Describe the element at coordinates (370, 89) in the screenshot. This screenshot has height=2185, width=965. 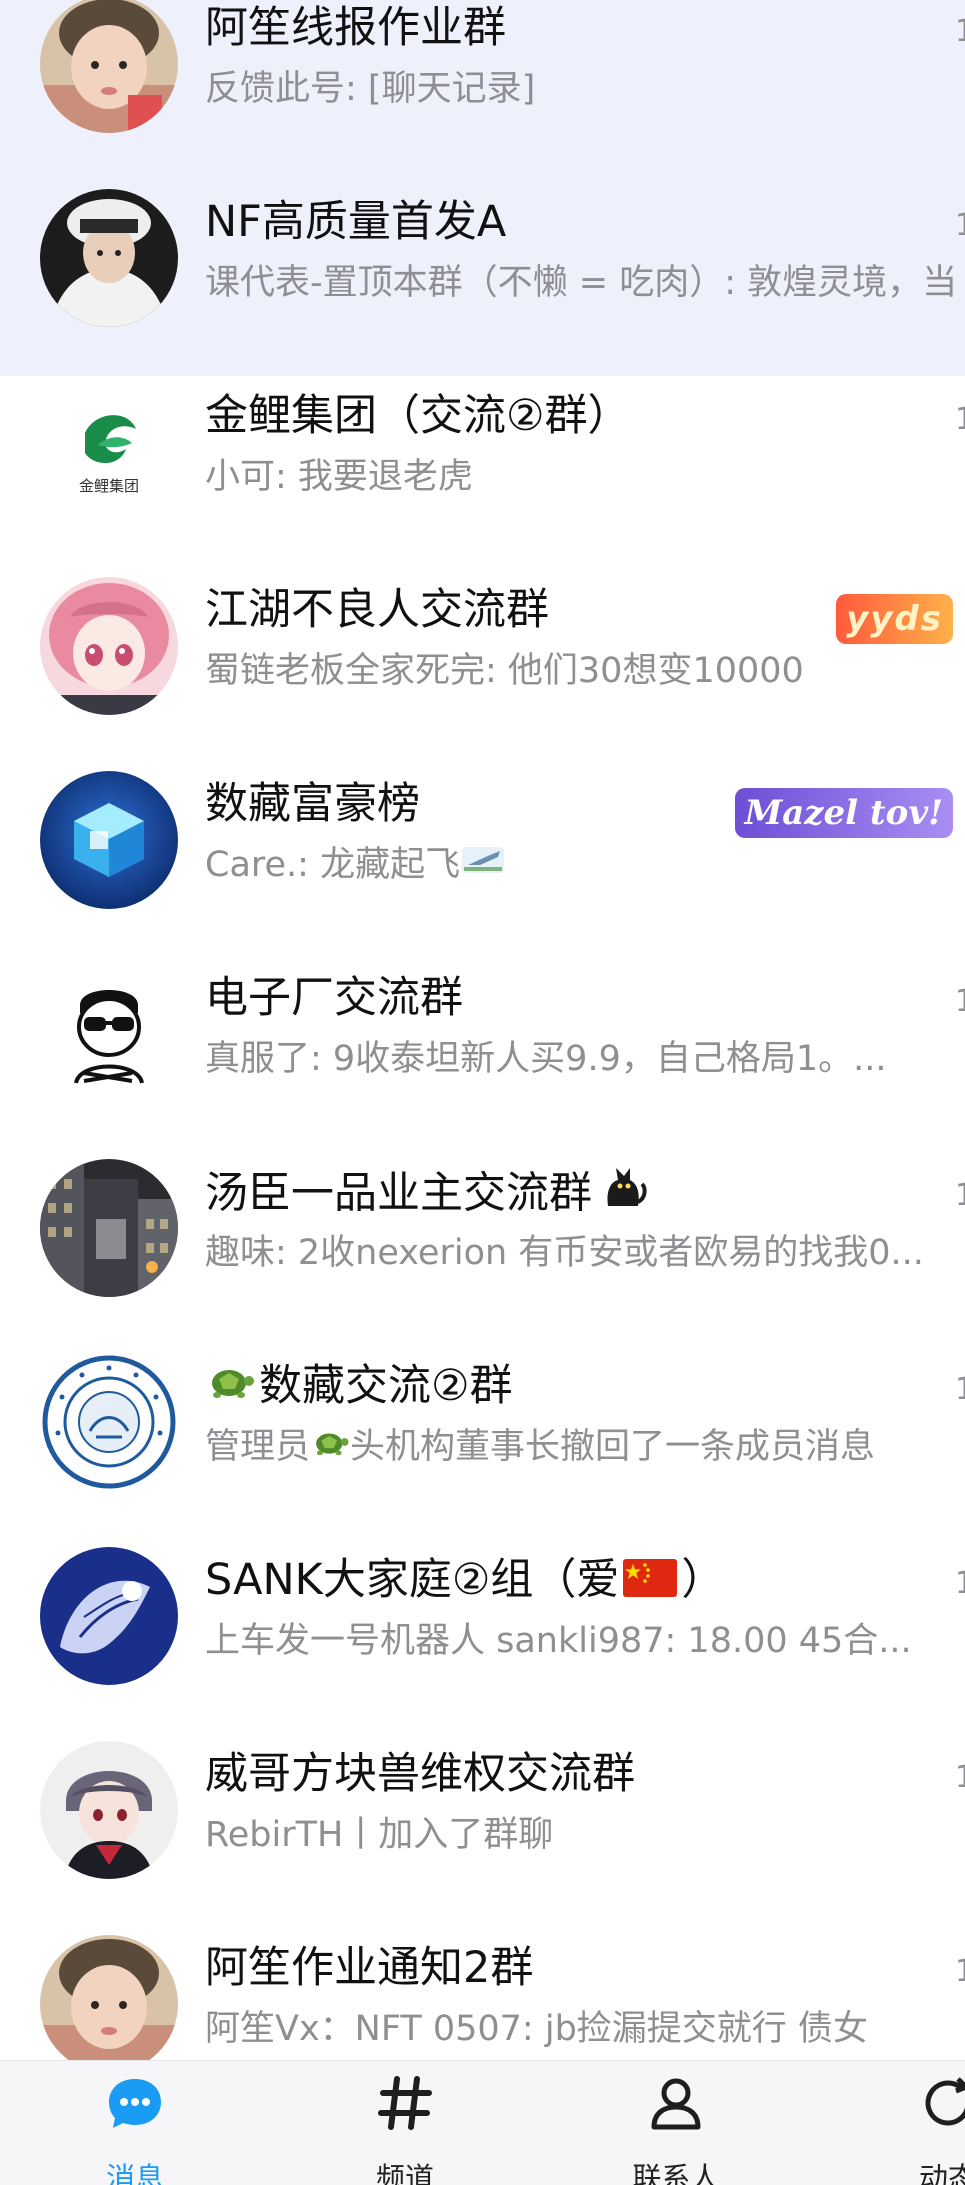
I see `conversation-last-message: 反馈此号: [聊天记录]` at that location.